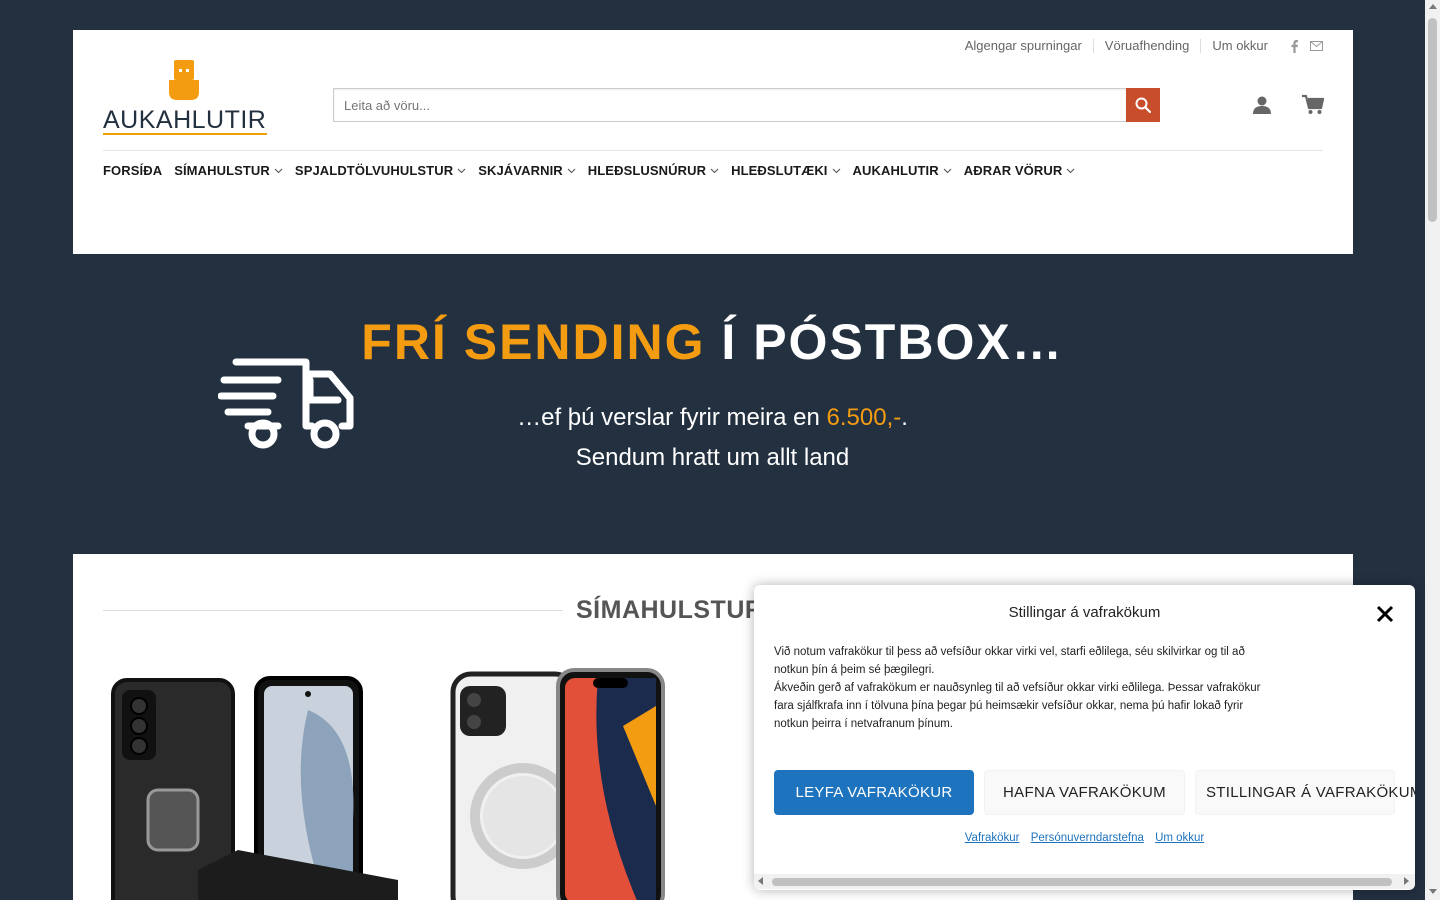 The height and width of the screenshot is (900, 1440). Describe the element at coordinates (1294, 46) in the screenshot. I see `facebook-icon` at that location.